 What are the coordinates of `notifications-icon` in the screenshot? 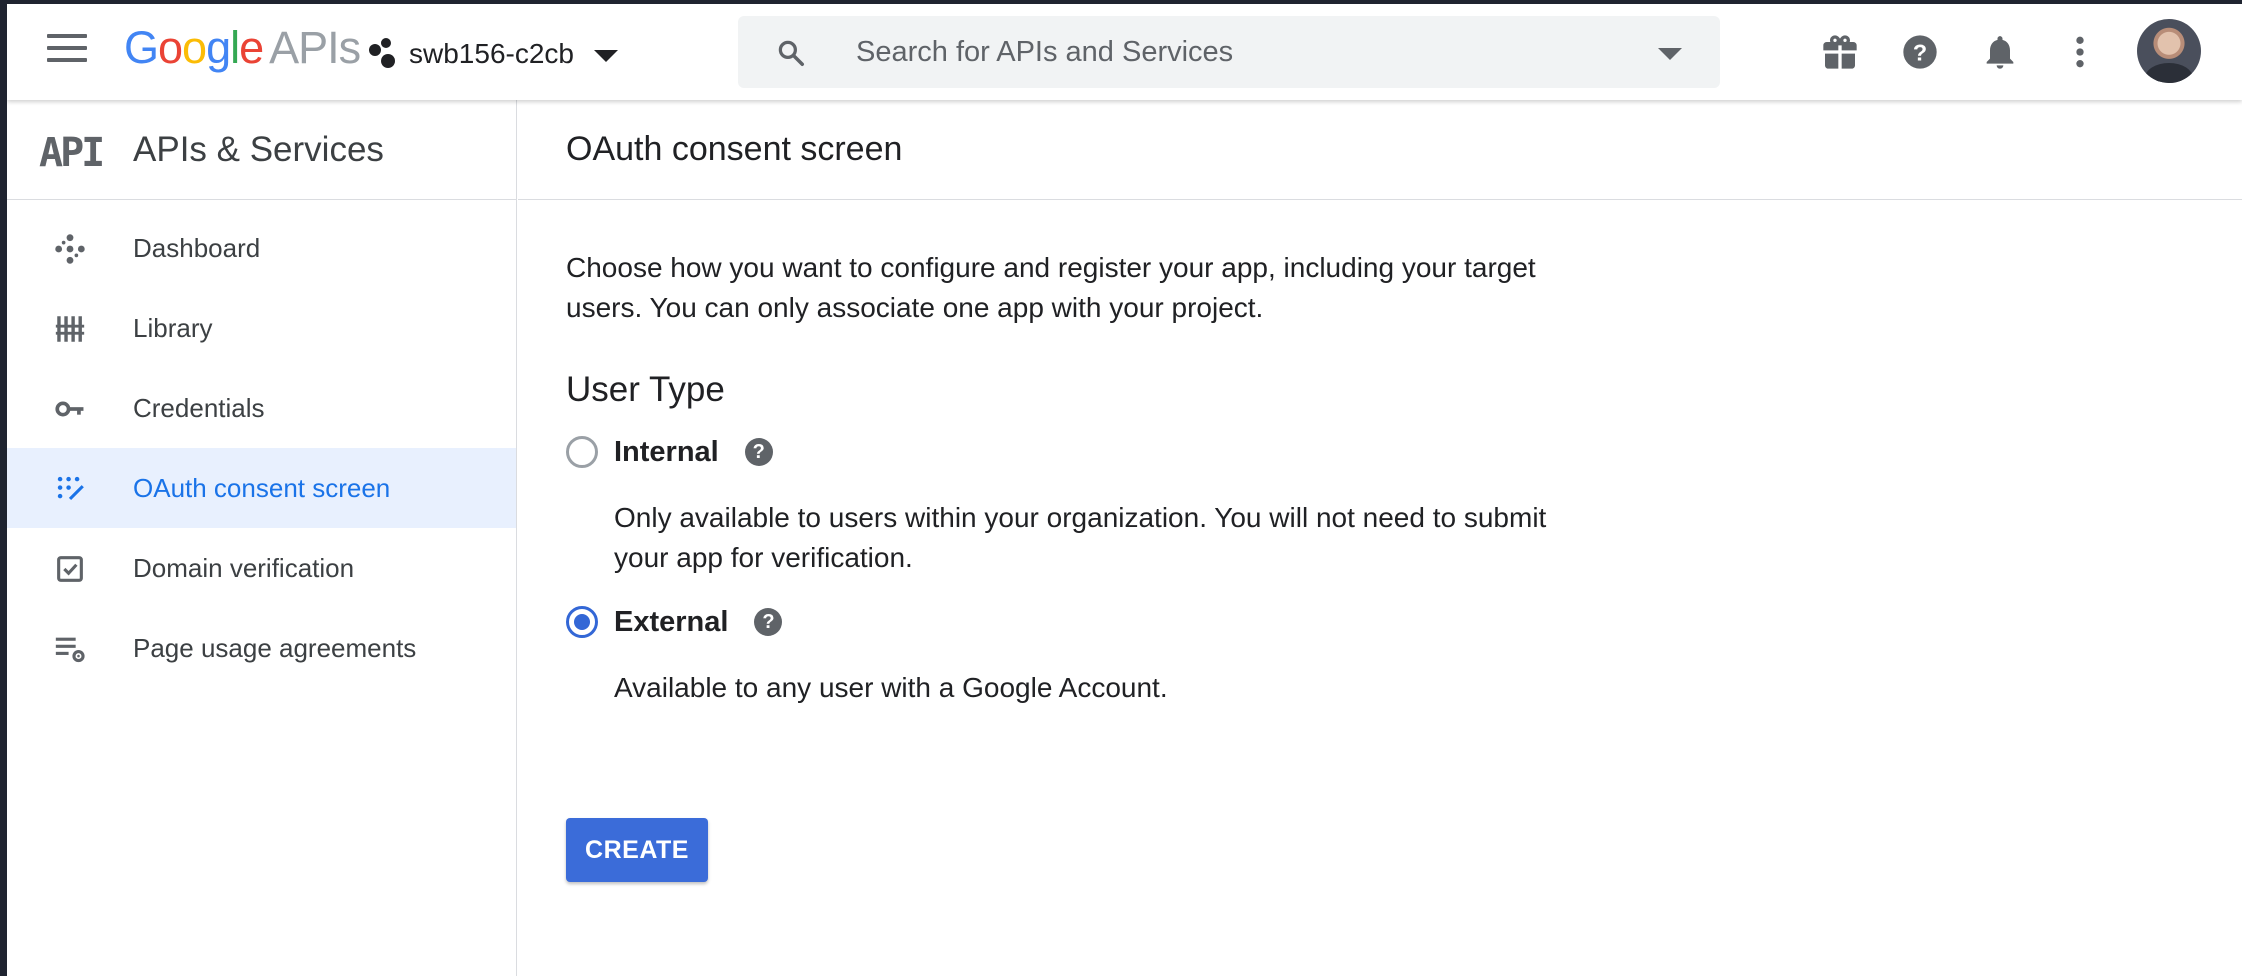 It's located at (2000, 52).